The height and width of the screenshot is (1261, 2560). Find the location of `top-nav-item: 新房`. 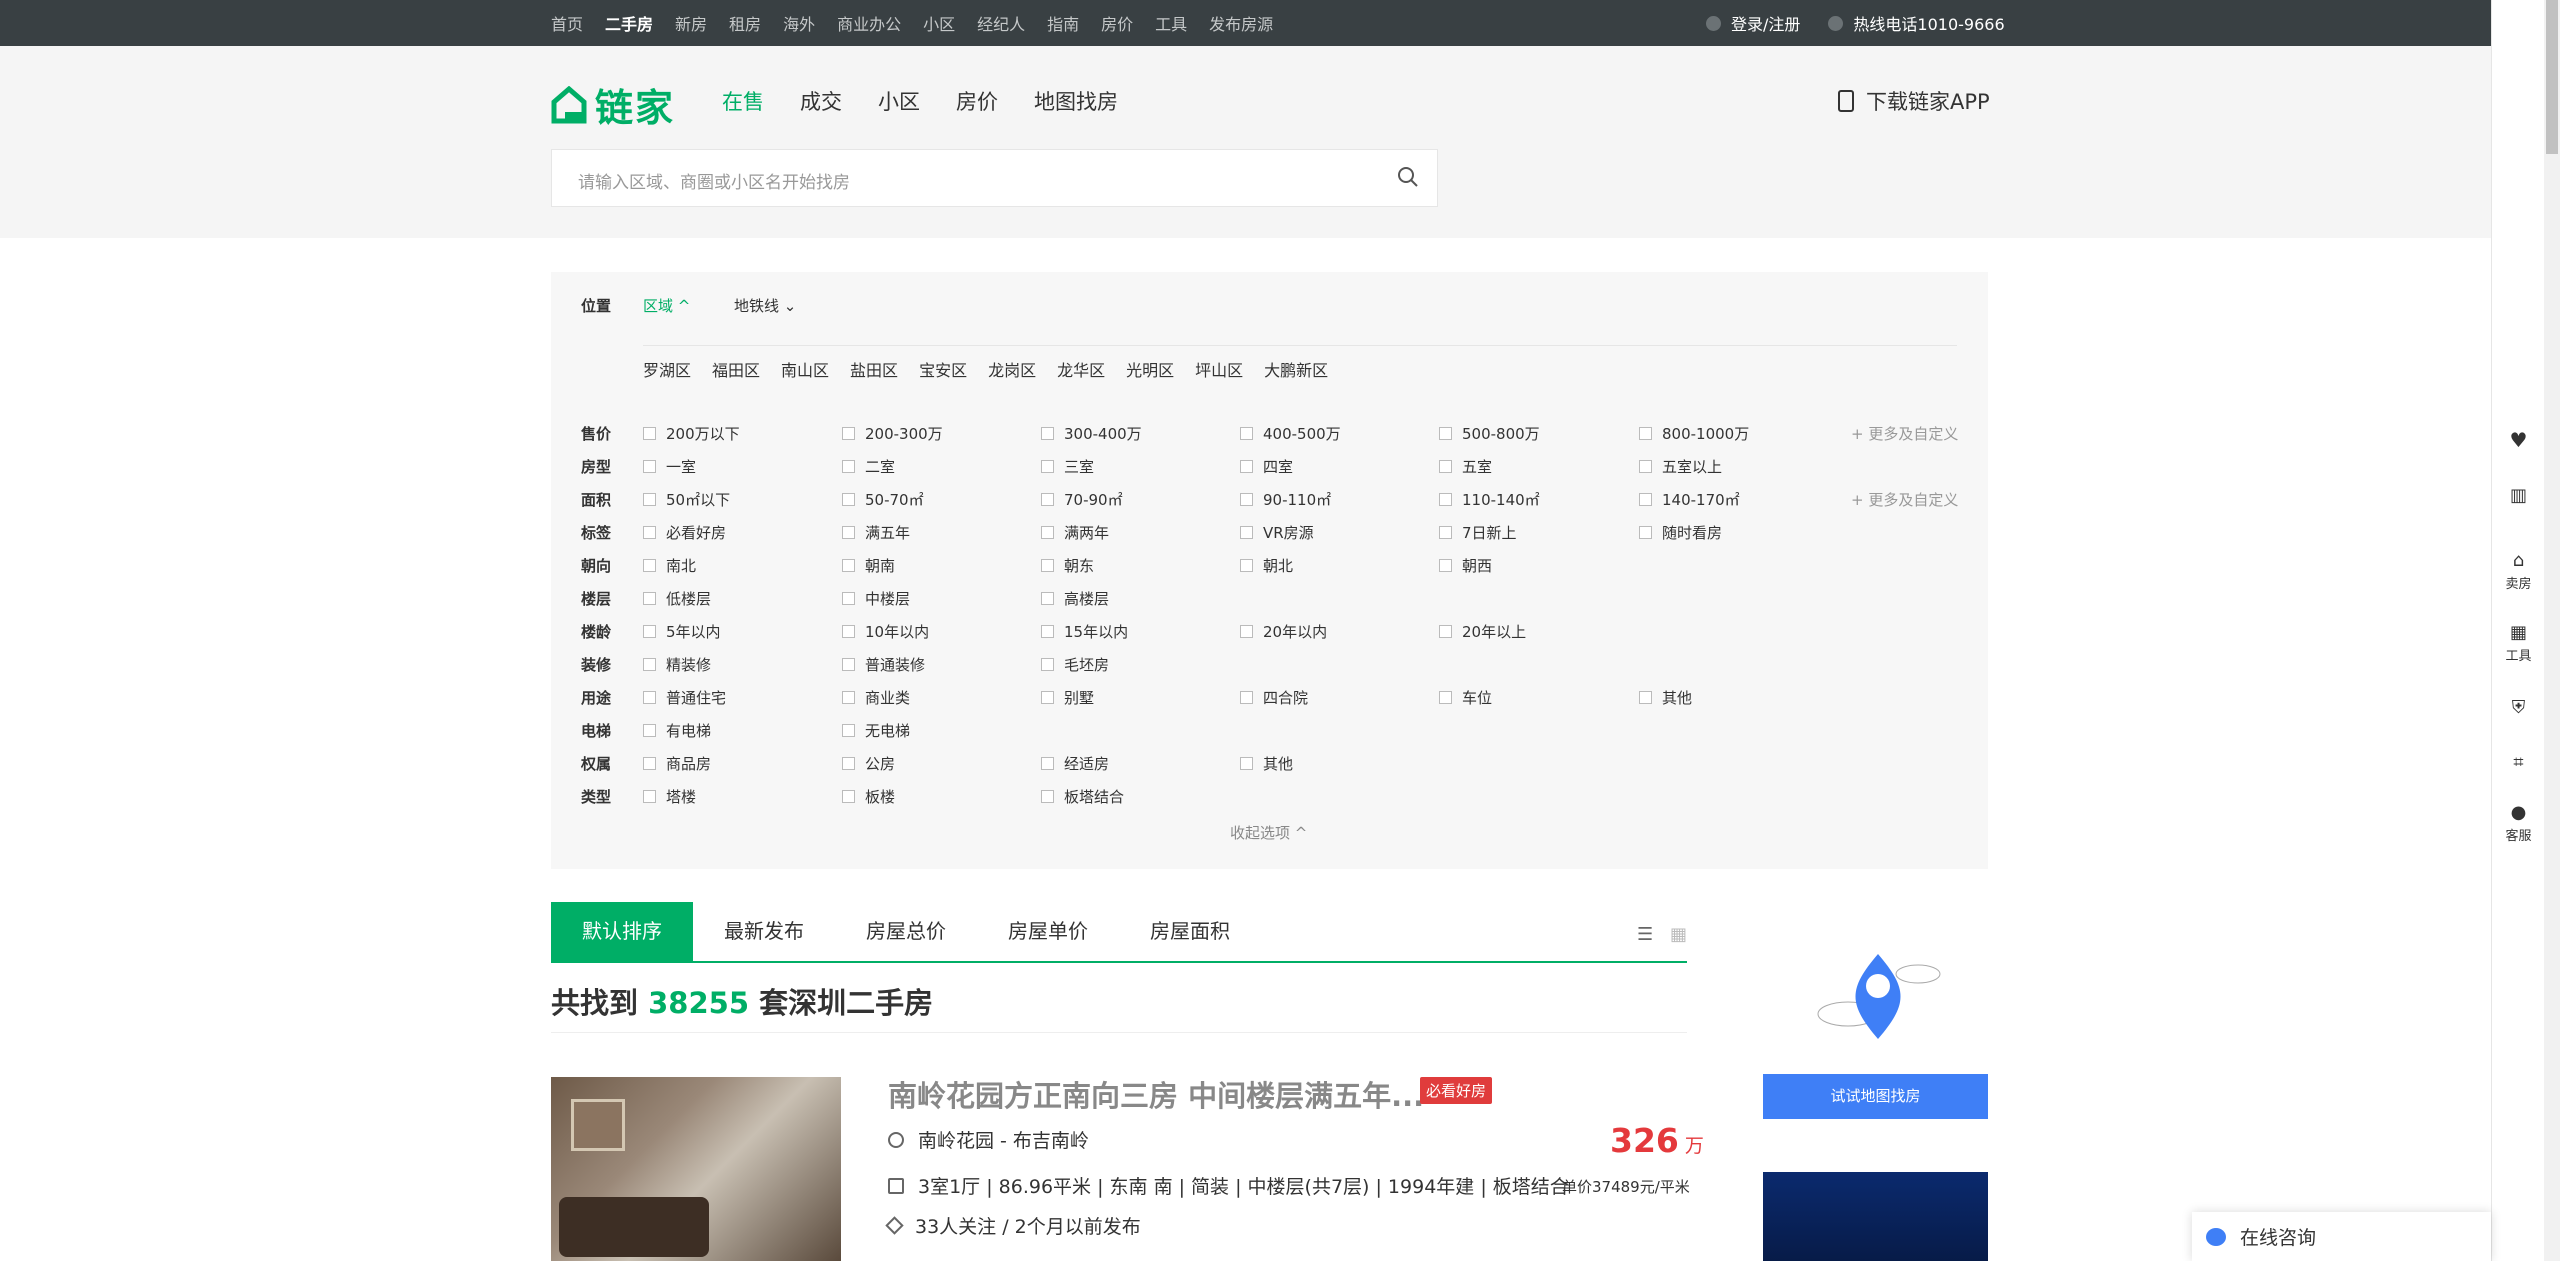

top-nav-item: 新房 is located at coordinates (691, 23).